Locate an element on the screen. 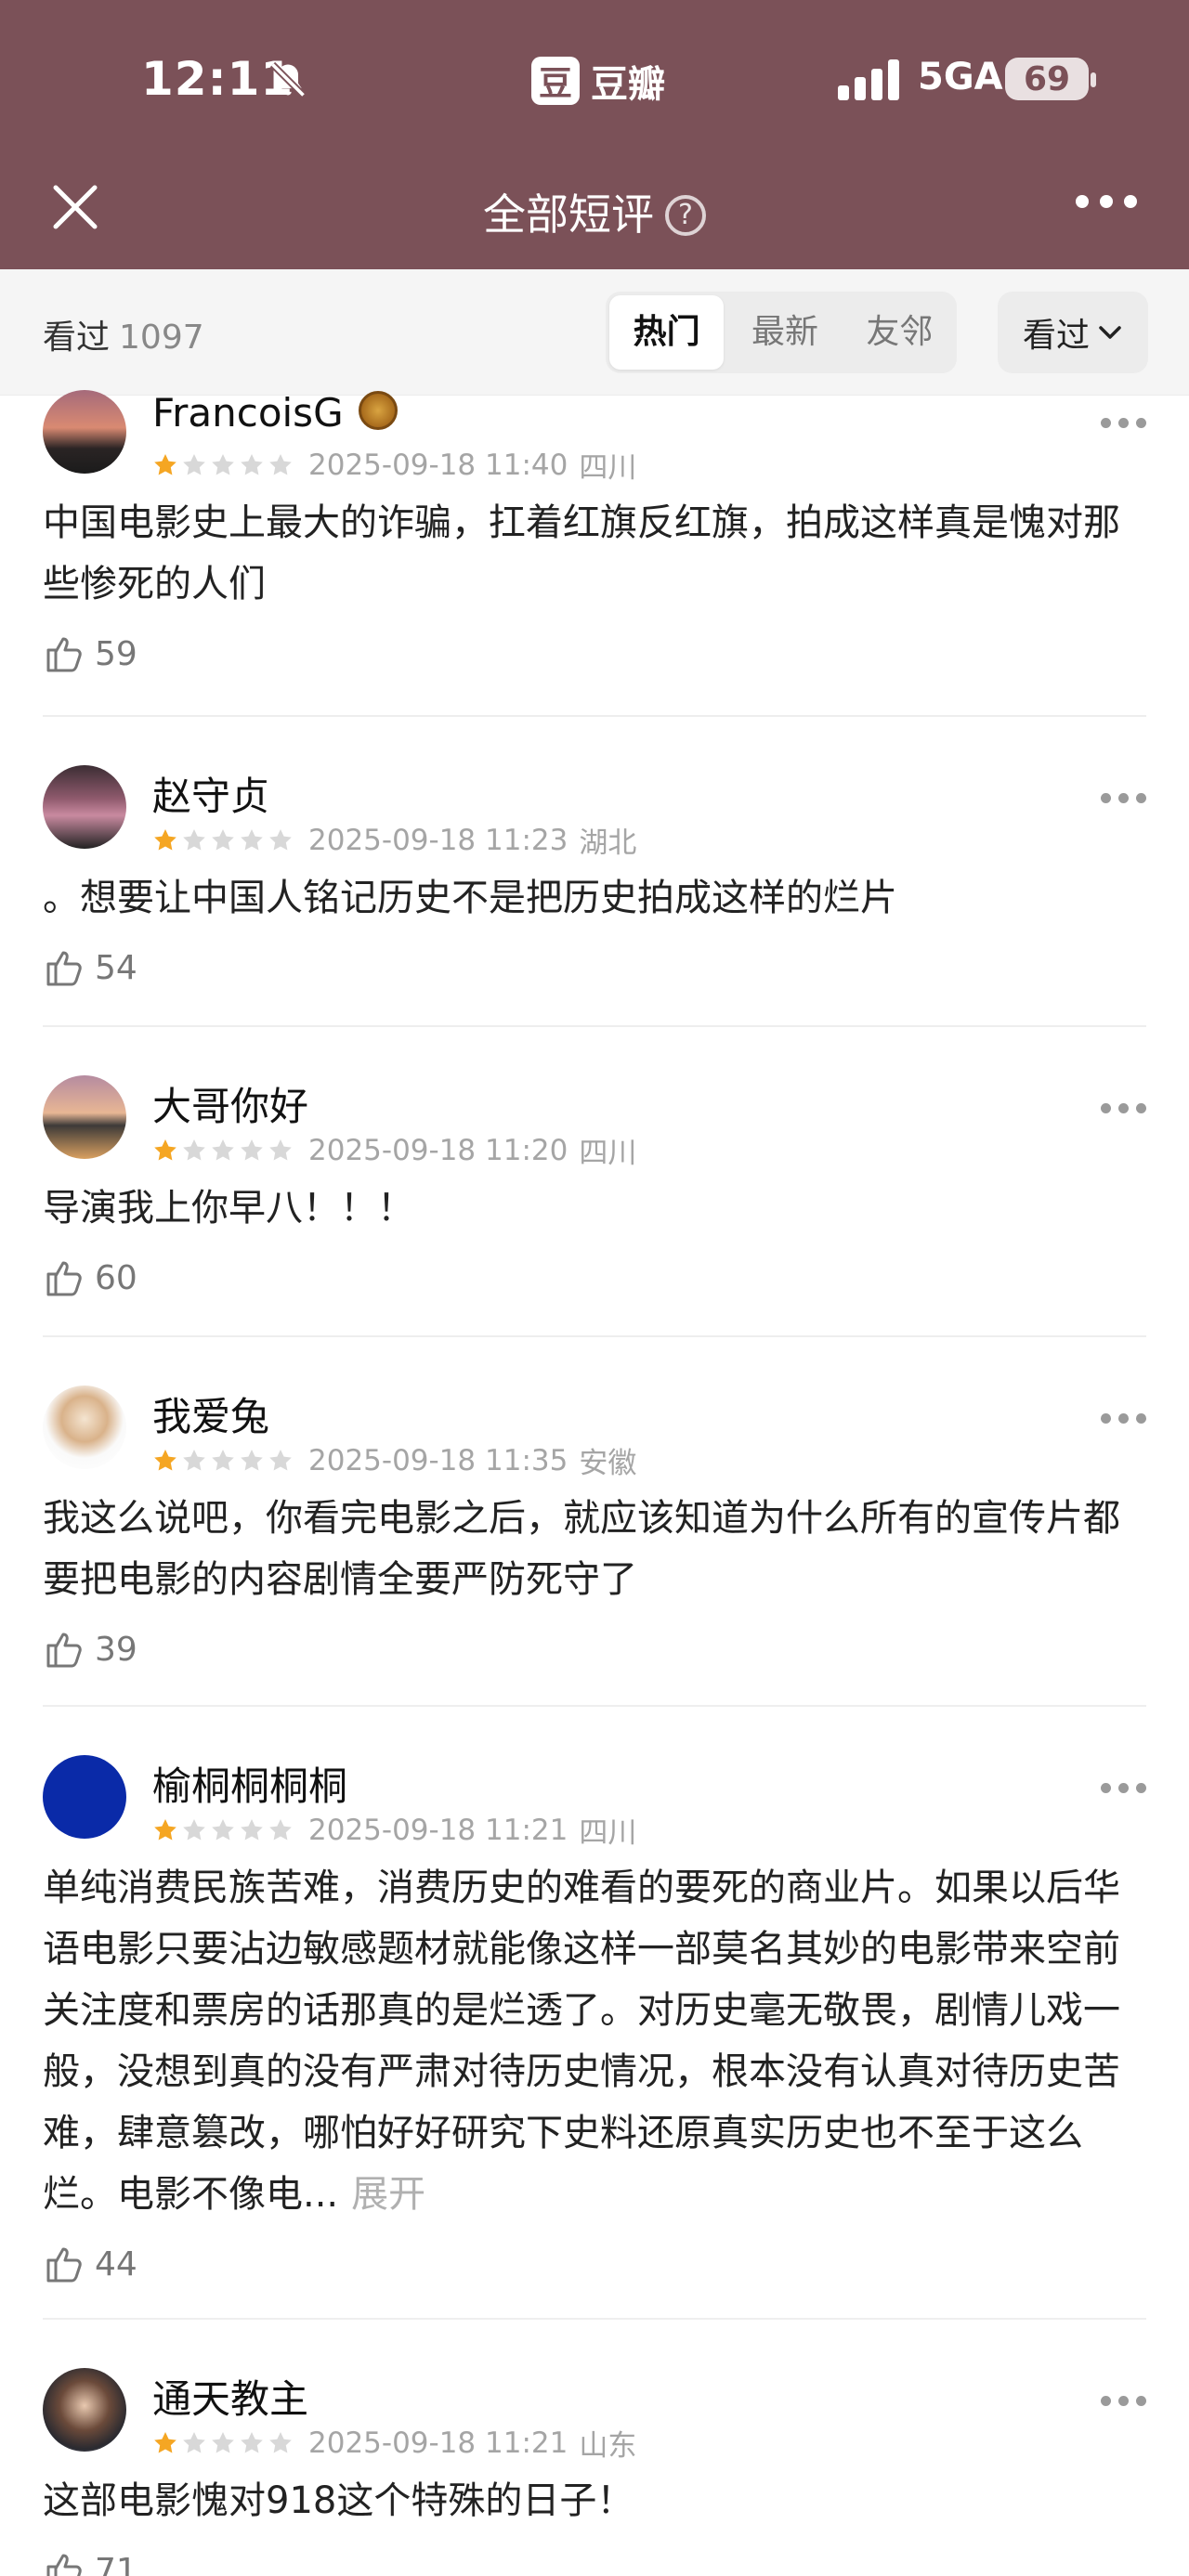 The image size is (1189, 2576). username: 通天教主 is located at coordinates (230, 2397).